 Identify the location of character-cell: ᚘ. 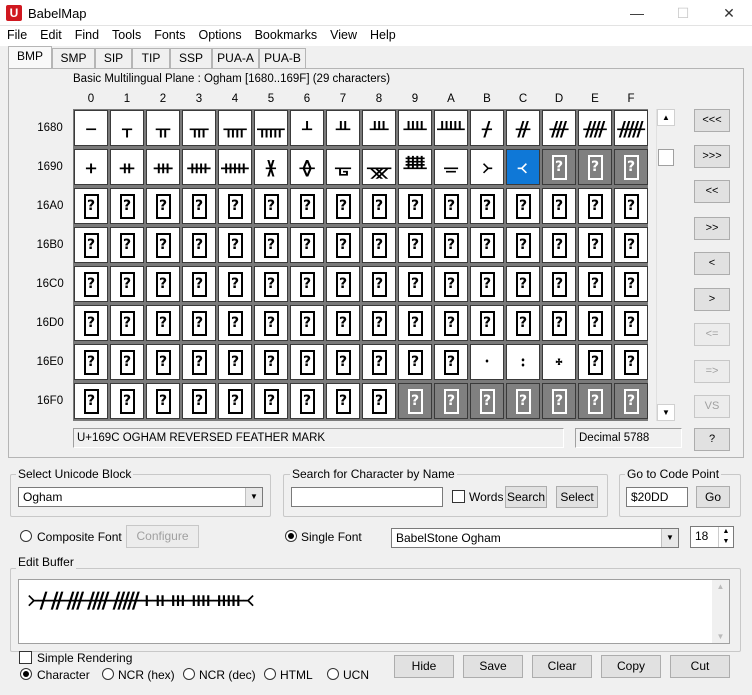
(379, 167).